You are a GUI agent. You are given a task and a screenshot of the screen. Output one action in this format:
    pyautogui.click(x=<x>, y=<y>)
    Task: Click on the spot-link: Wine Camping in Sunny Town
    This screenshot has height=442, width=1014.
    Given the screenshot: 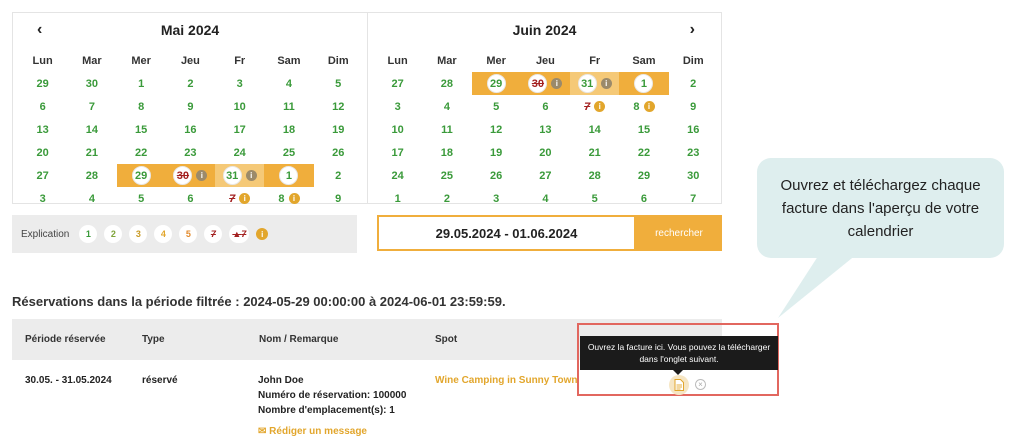 What is the action you would take?
    pyautogui.click(x=506, y=380)
    